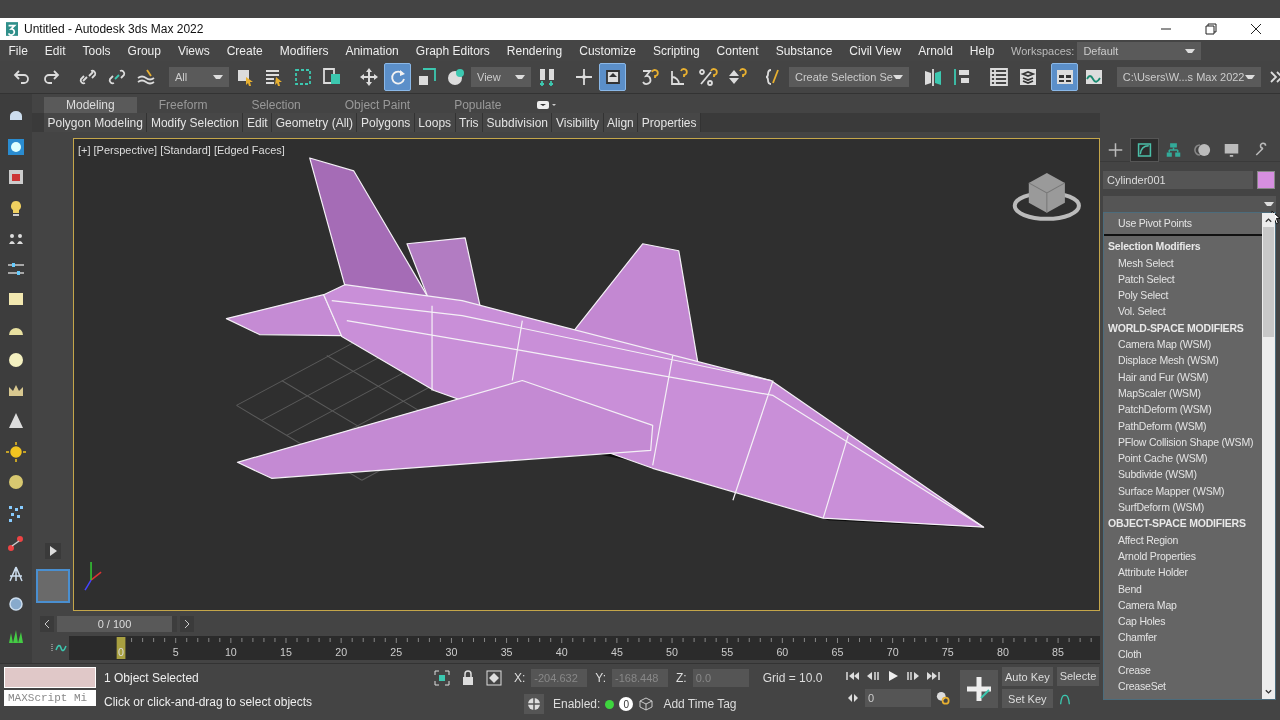  I want to click on adaptive-degradation-icon, so click(534, 704).